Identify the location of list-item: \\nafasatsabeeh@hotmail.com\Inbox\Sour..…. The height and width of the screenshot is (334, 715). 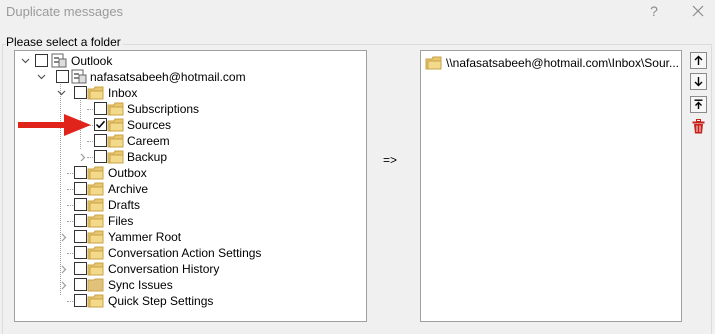
(552, 63).